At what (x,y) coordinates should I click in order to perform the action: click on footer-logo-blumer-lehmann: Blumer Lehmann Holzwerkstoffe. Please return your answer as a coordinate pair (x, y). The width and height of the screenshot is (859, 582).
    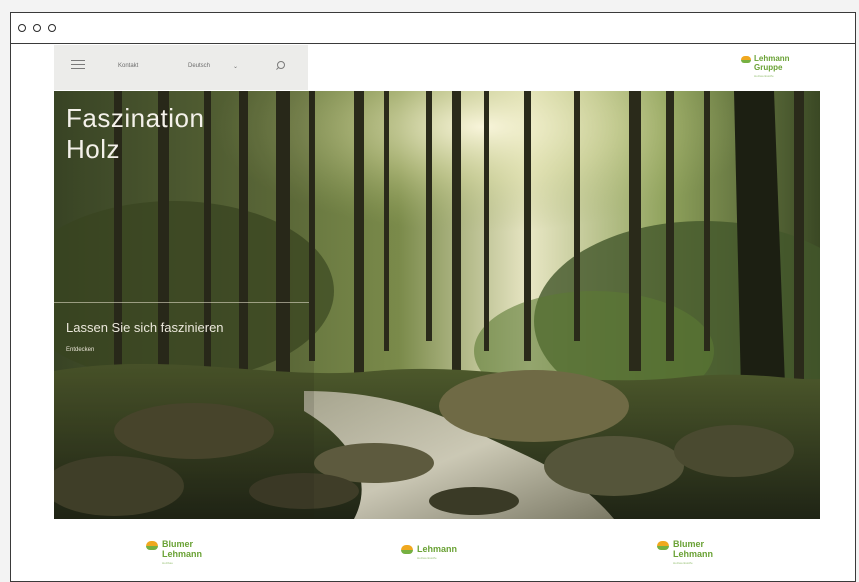
    Looking at the image, I should click on (702, 556).